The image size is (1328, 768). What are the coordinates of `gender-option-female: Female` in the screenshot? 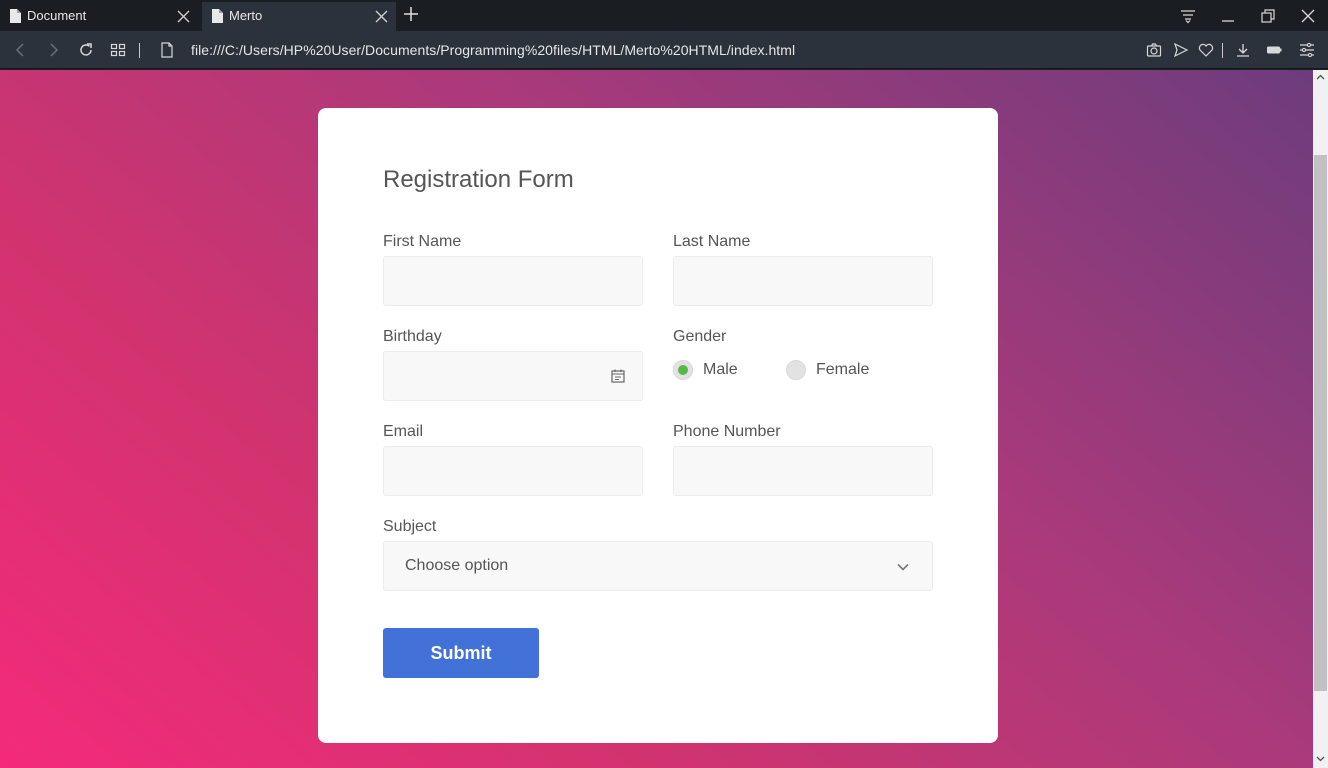 It's located at (827, 370).